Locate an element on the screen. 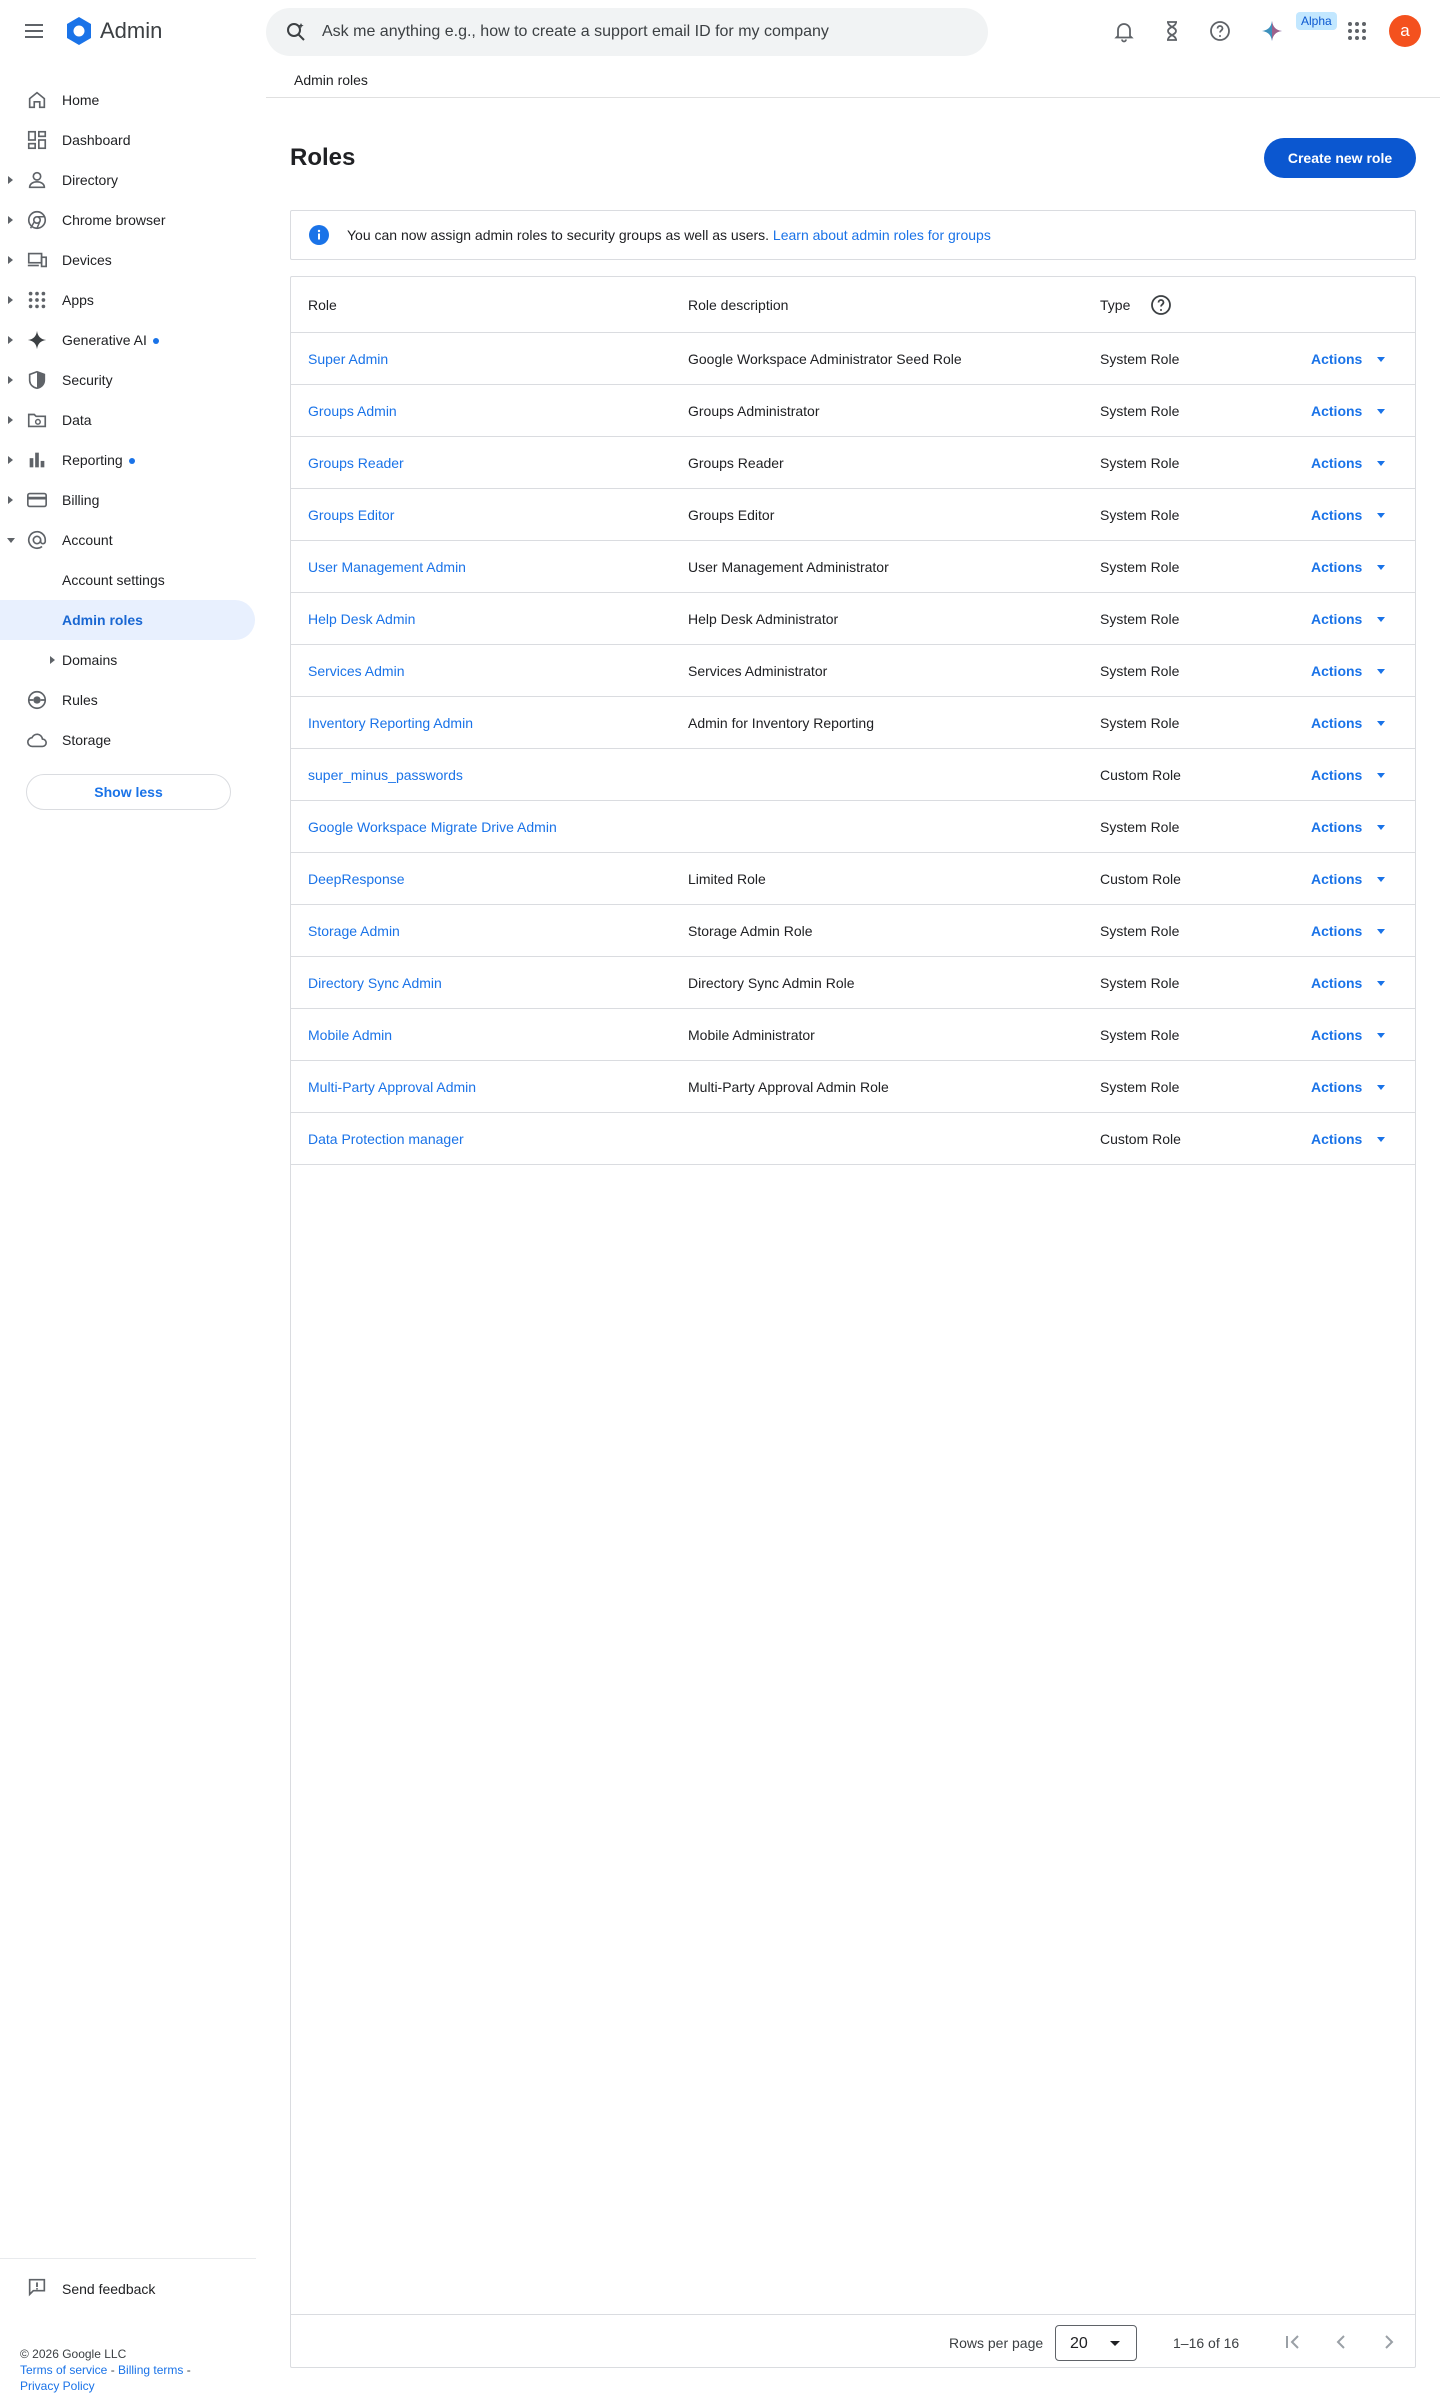  role-name-link: User Management Admin is located at coordinates (387, 567).